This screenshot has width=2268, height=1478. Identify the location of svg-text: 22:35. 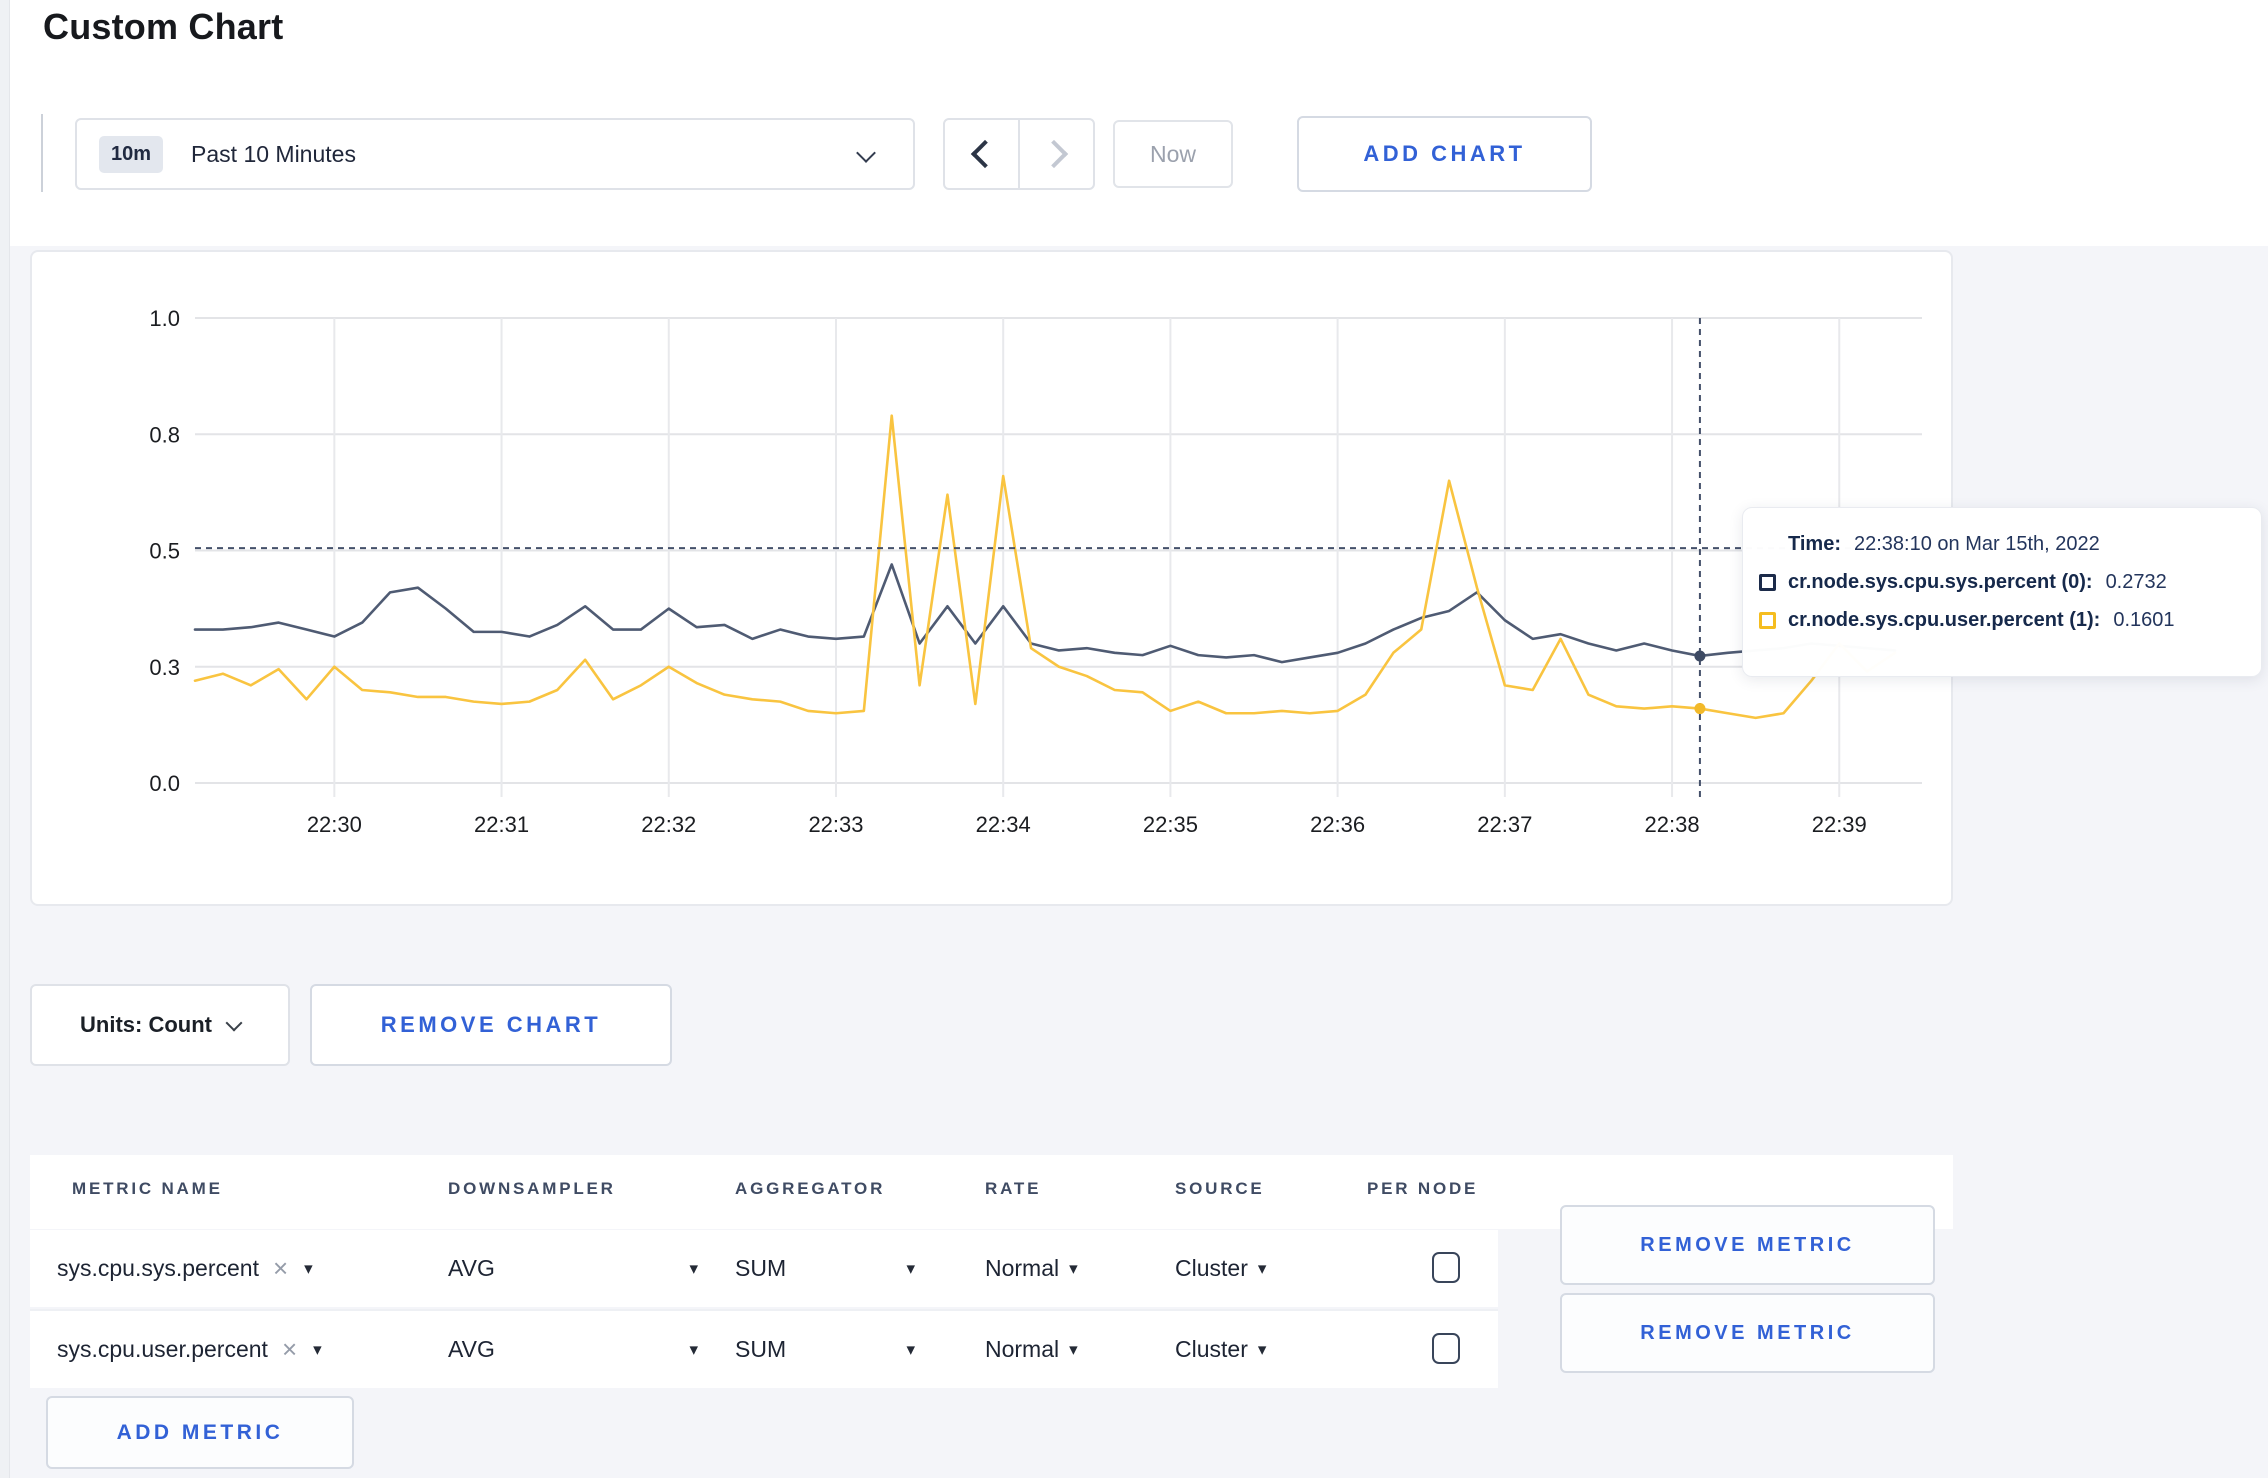
(1170, 824).